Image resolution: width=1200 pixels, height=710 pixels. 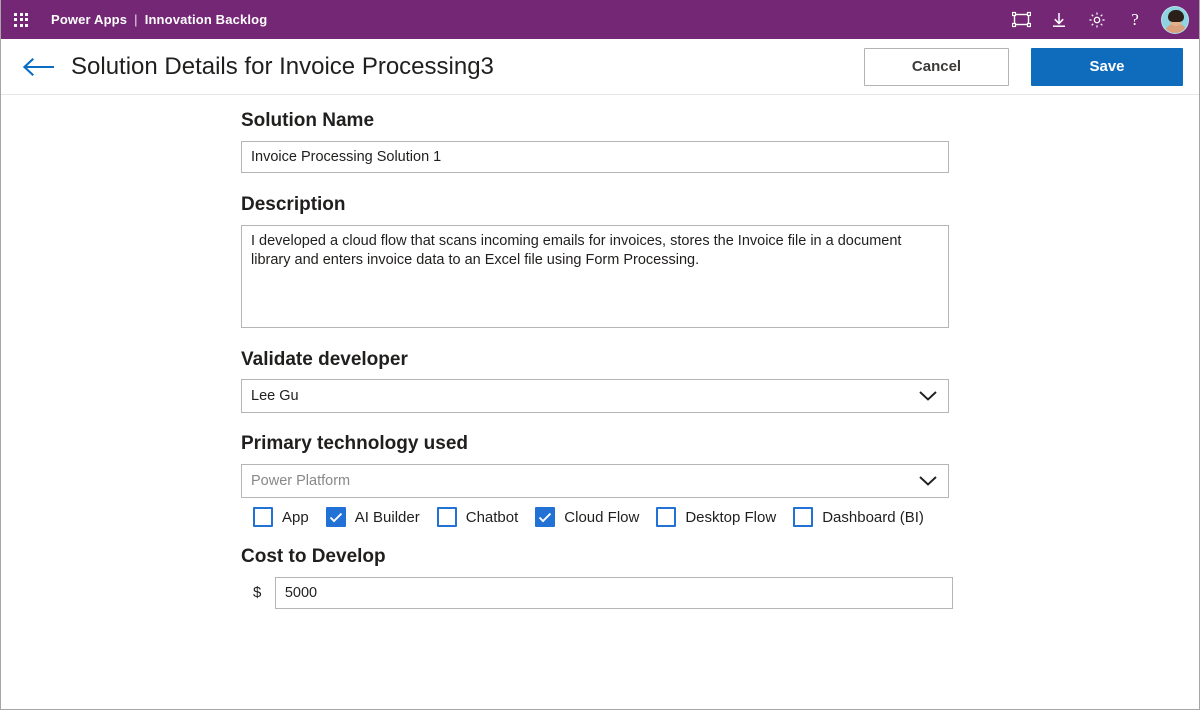 What do you see at coordinates (387, 517) in the screenshot?
I see `checkbox-label: AI Builder` at bounding box center [387, 517].